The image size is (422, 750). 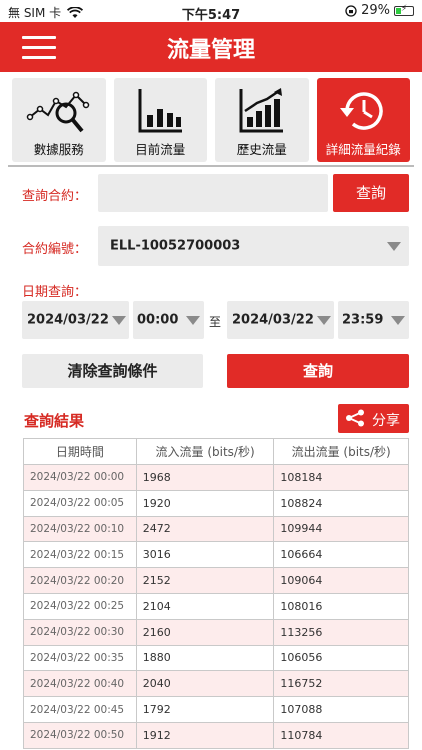 I want to click on tab-data-service: 數據服務, so click(x=59, y=120).